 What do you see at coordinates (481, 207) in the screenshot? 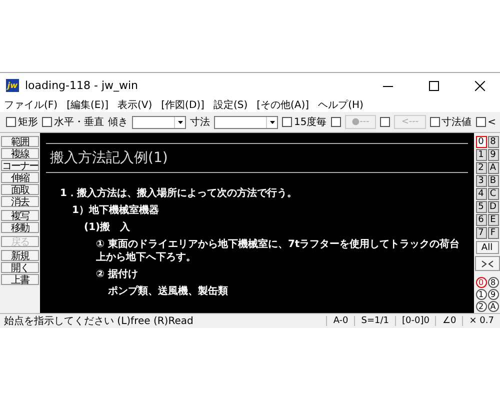
I see `layer-button: 5` at bounding box center [481, 207].